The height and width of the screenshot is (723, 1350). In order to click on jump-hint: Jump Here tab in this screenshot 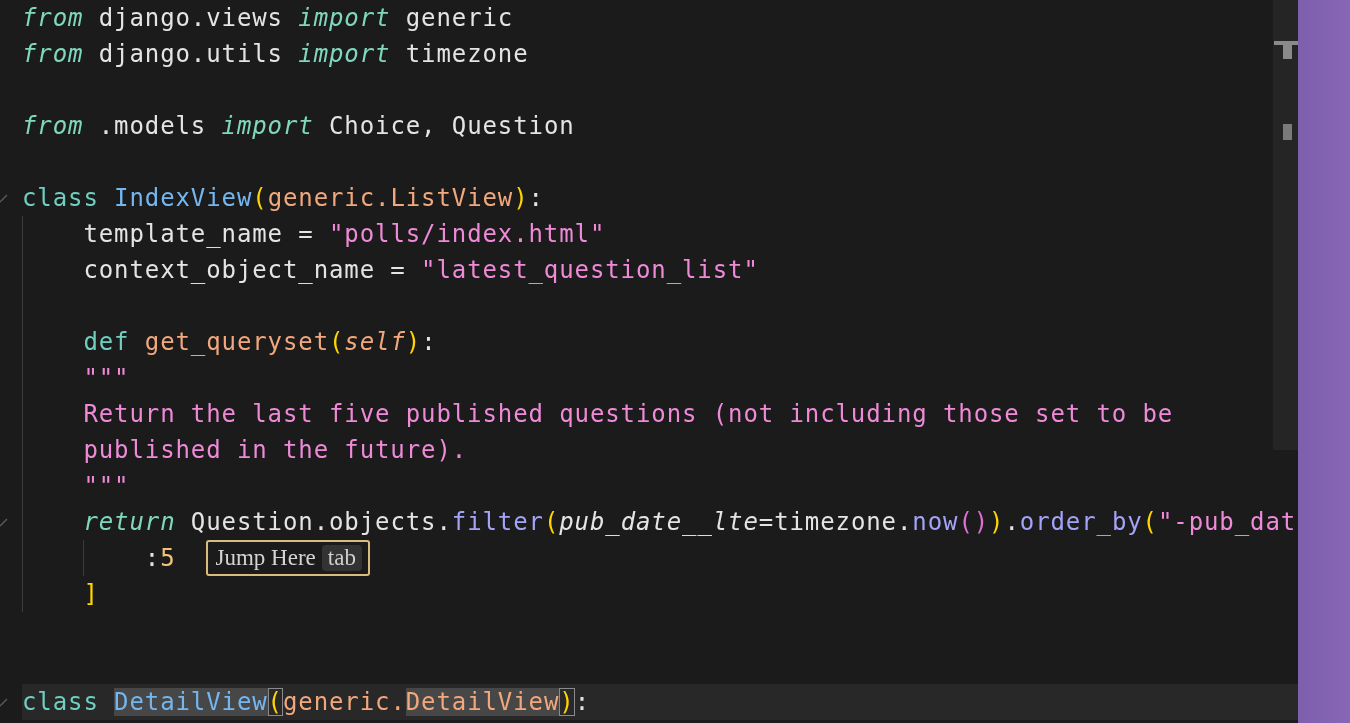, I will do `click(287, 558)`.